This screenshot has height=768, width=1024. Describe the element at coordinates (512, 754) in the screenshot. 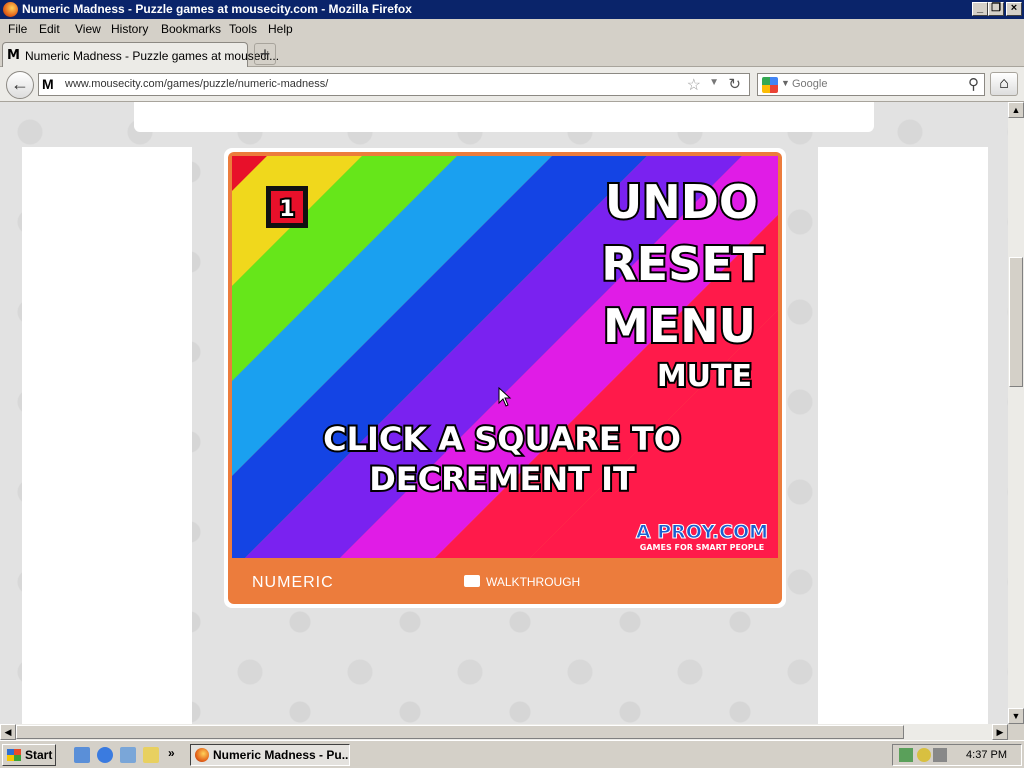

I see `taskbar: Start » Numeric Madness - Pu... 4:37 PM` at that location.